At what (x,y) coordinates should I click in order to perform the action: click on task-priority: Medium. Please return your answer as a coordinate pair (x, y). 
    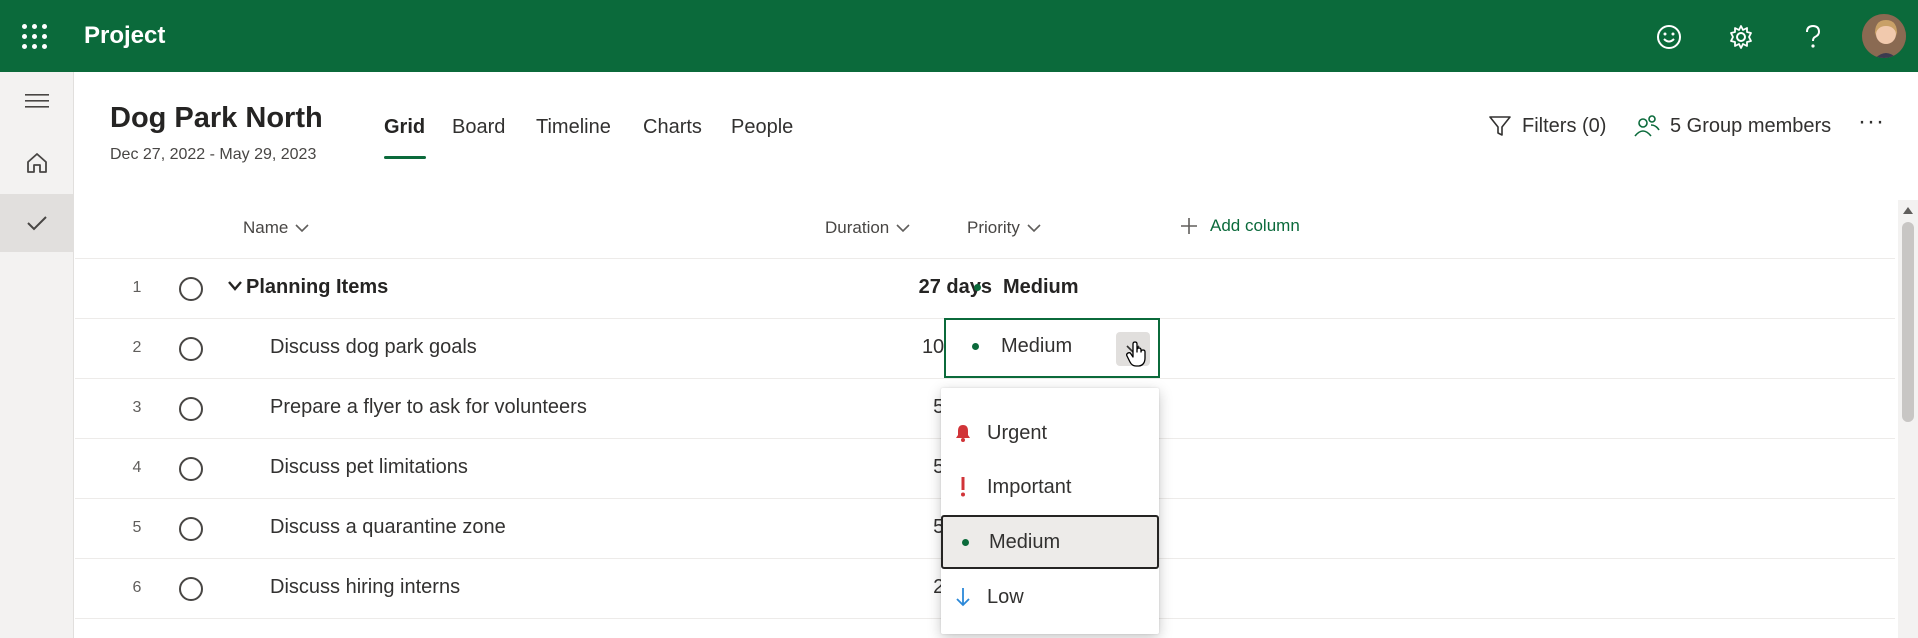
    Looking at the image, I should click on (1026, 287).